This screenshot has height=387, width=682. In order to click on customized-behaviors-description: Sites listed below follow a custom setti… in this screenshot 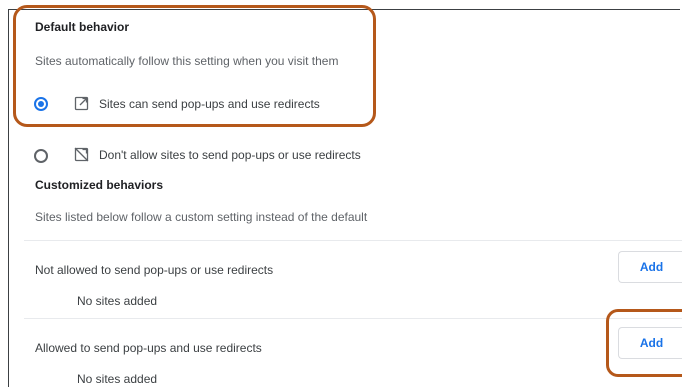, I will do `click(201, 217)`.